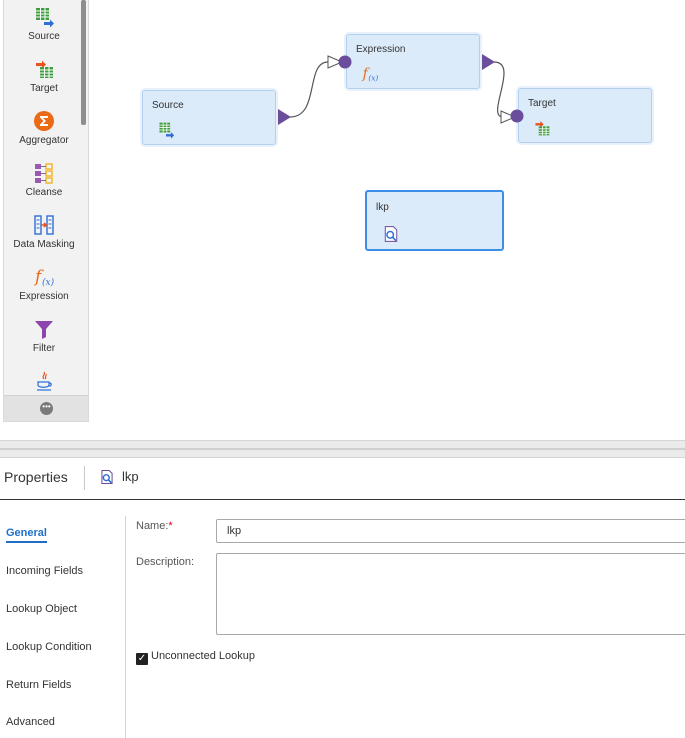 The width and height of the screenshot is (685, 738). I want to click on palette-item-expression: f (x) Expression, so click(44, 284).